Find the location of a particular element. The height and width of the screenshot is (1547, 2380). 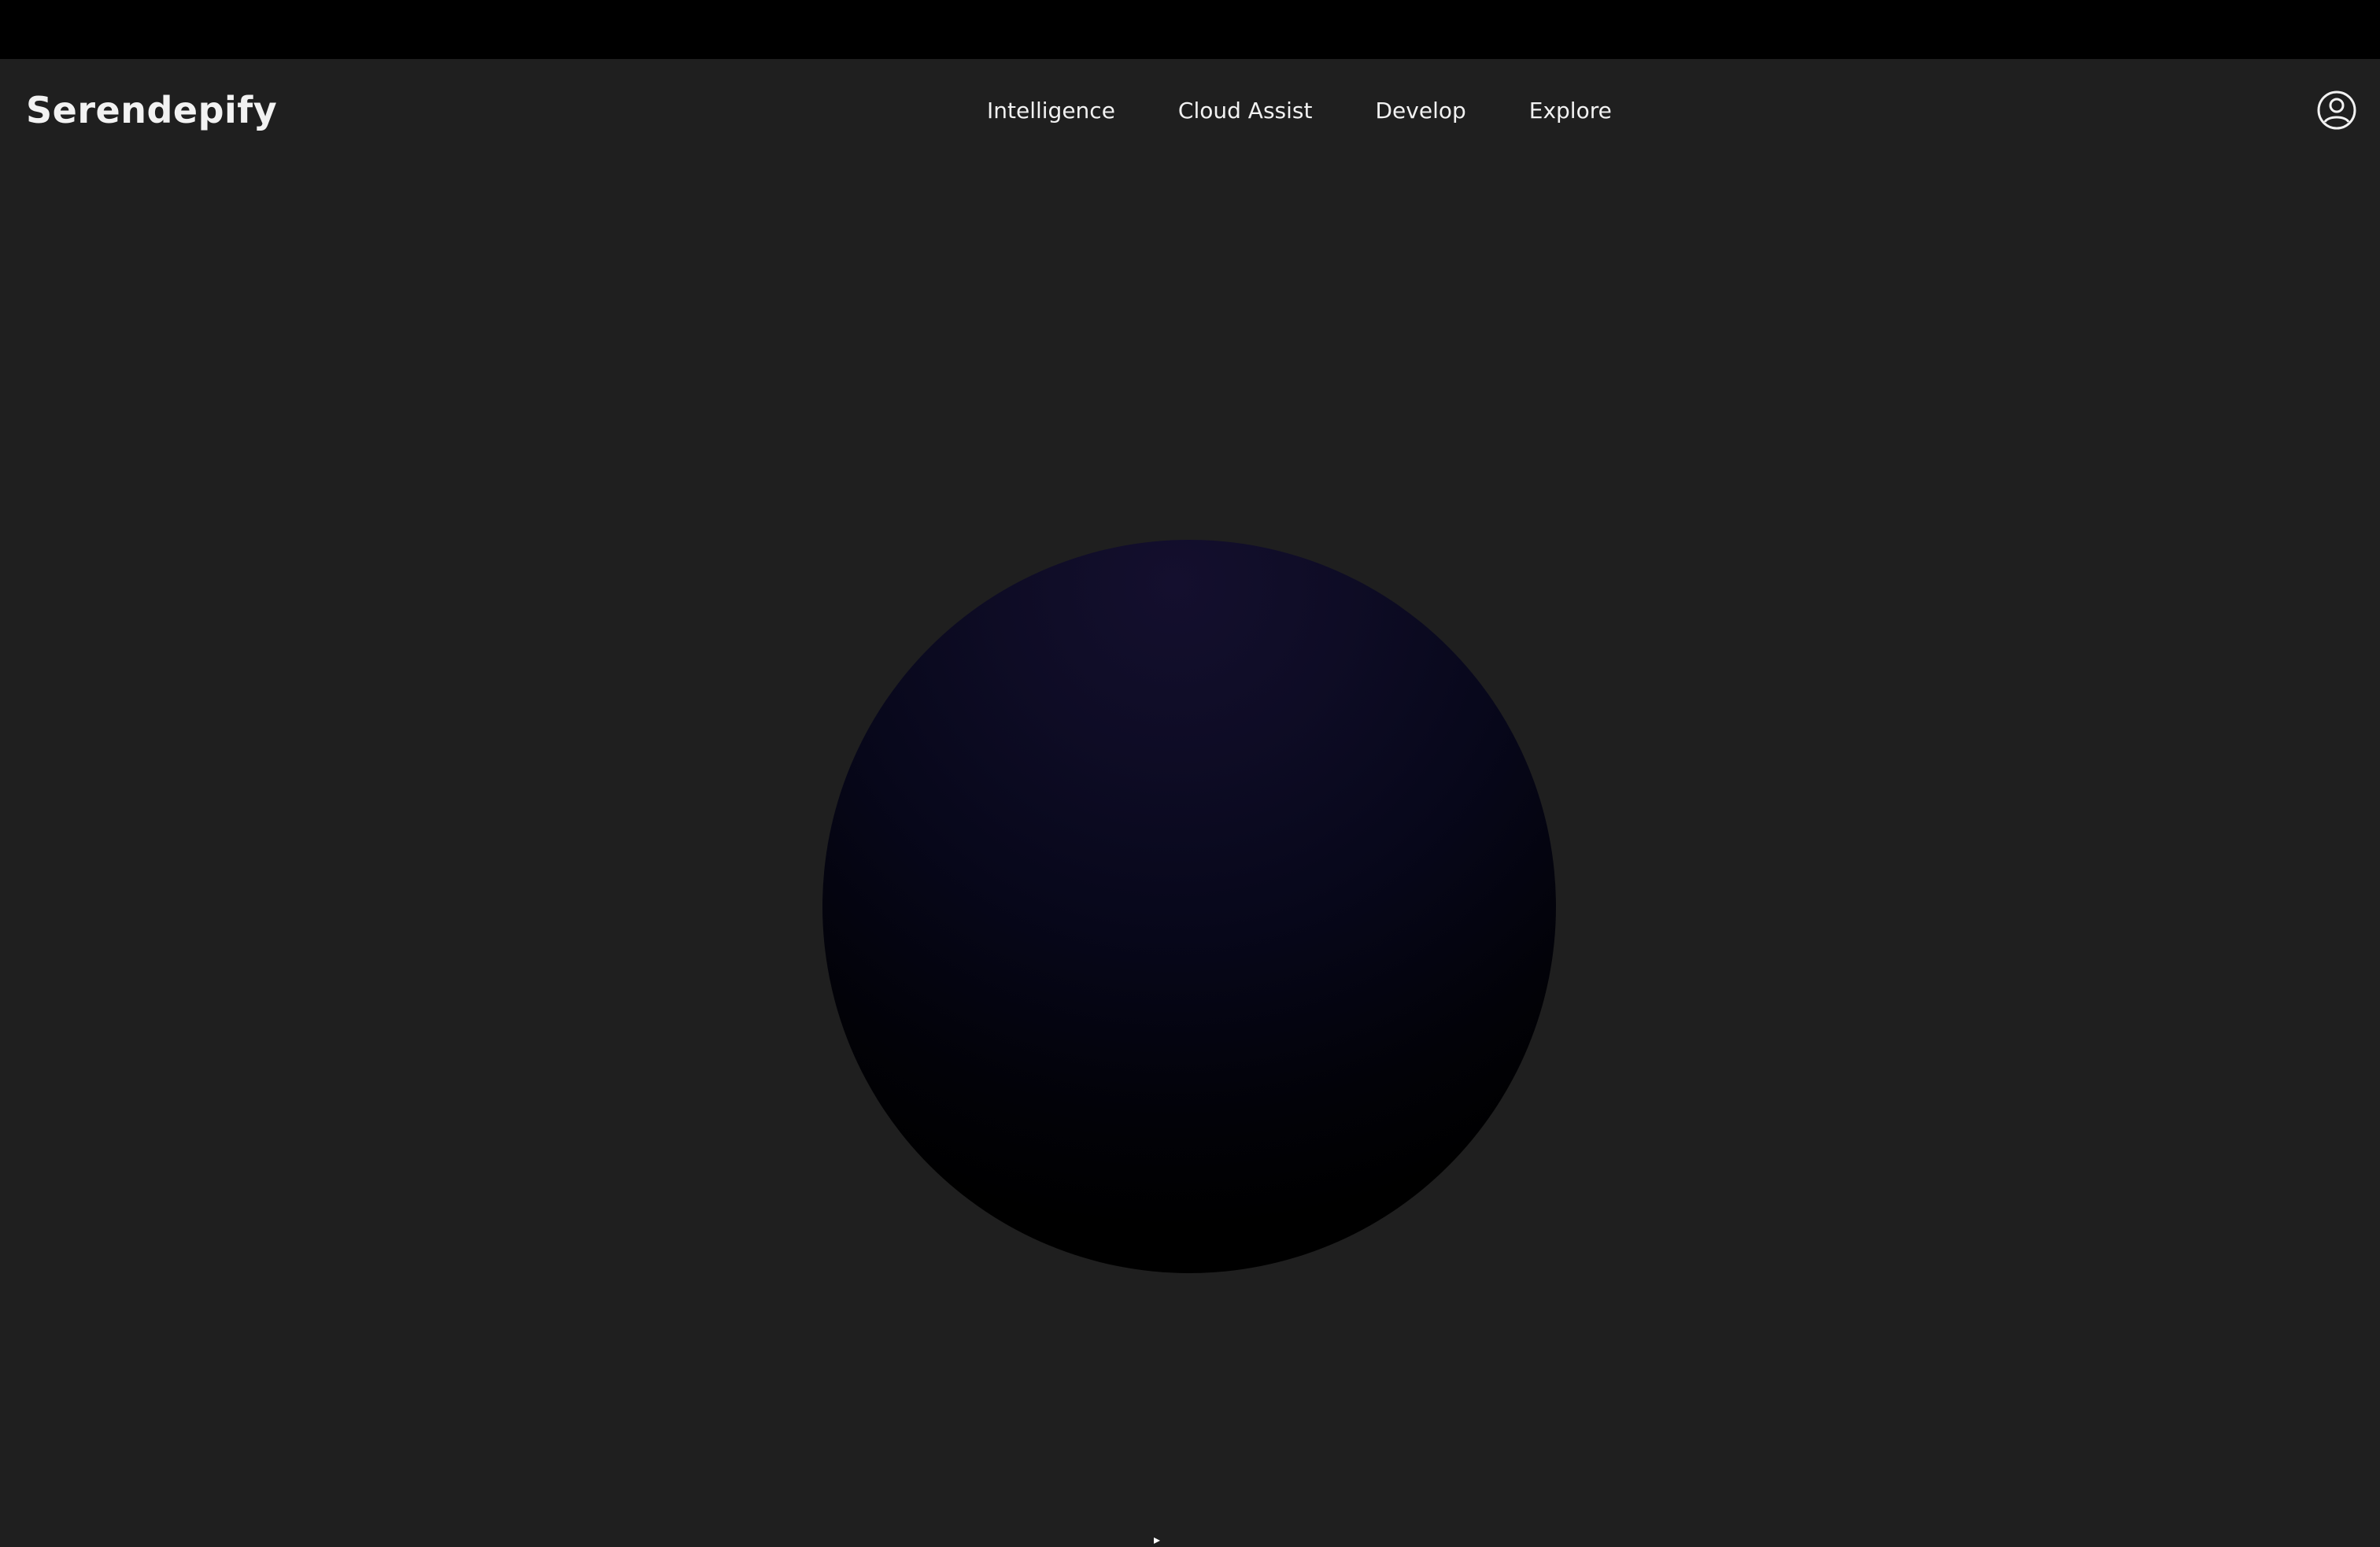

nav-item-develop: Develop is located at coordinates (1420, 111).